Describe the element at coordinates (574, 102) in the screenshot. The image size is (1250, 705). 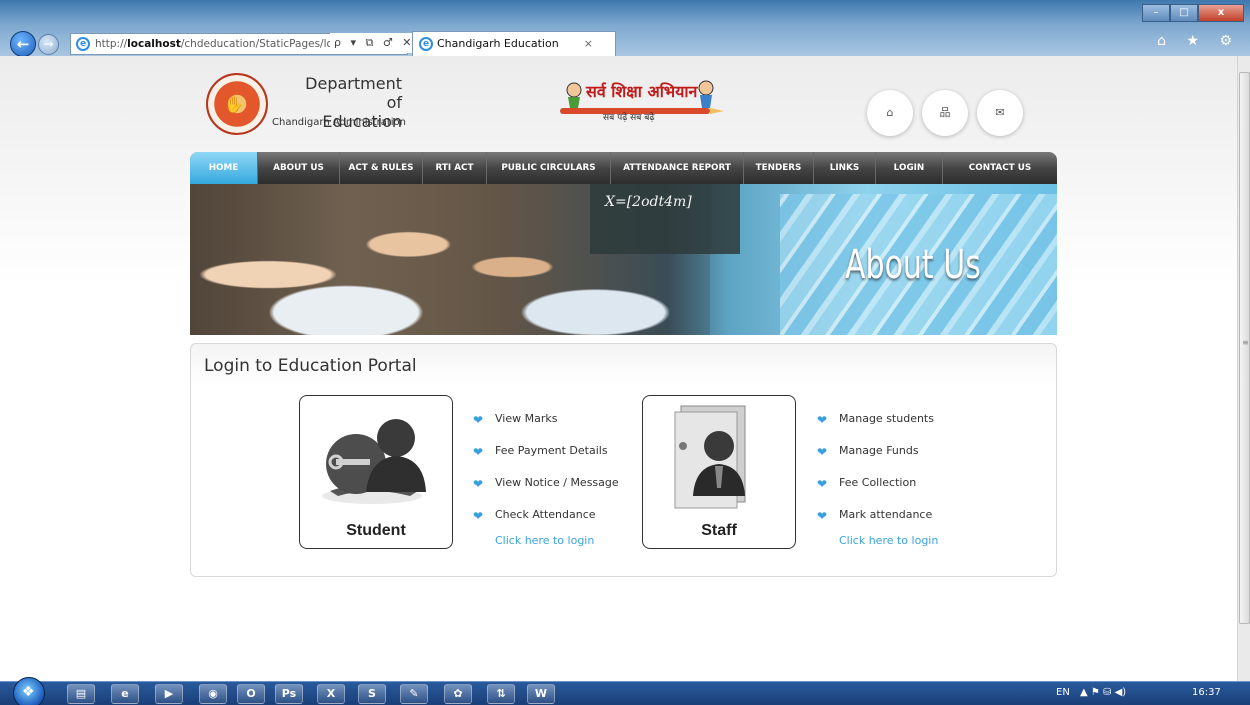
I see `ssa-child-left-body` at that location.